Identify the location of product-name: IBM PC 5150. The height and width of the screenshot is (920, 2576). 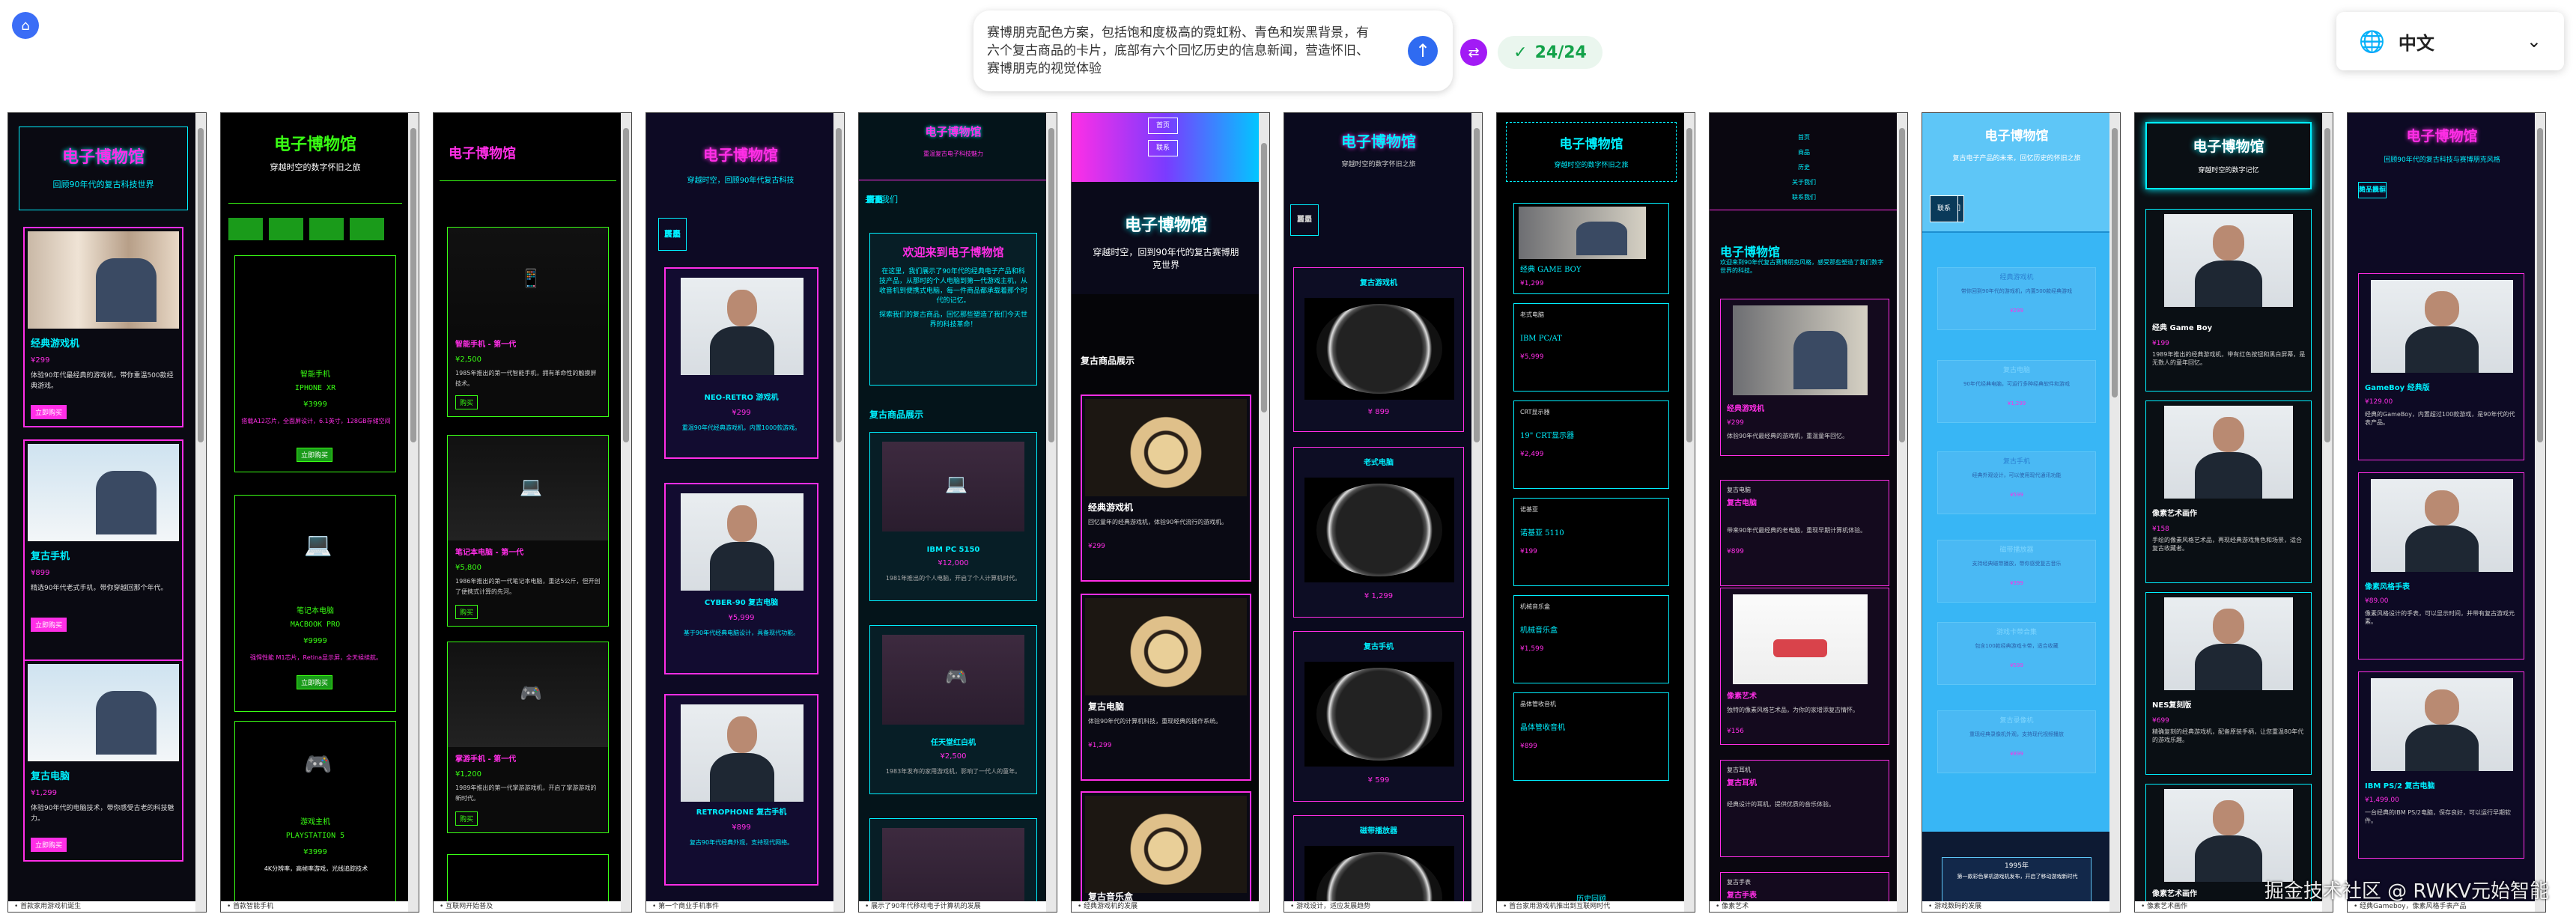
(953, 550).